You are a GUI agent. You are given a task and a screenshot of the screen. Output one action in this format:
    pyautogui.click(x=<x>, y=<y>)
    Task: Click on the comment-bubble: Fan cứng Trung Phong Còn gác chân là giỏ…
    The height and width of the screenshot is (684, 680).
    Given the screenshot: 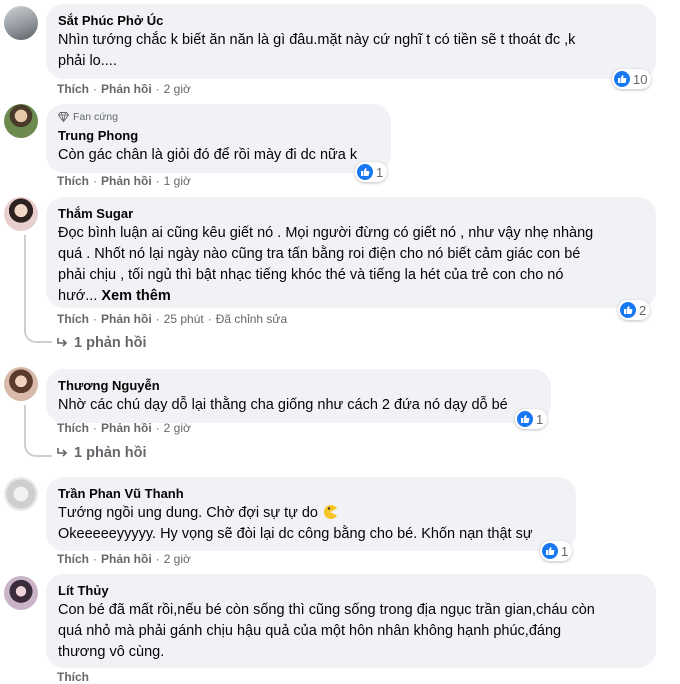 What is the action you would take?
    pyautogui.click(x=218, y=138)
    